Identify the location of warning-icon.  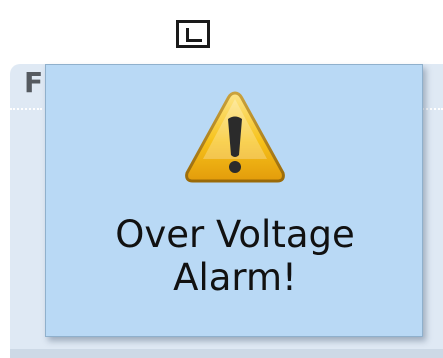
(235, 137).